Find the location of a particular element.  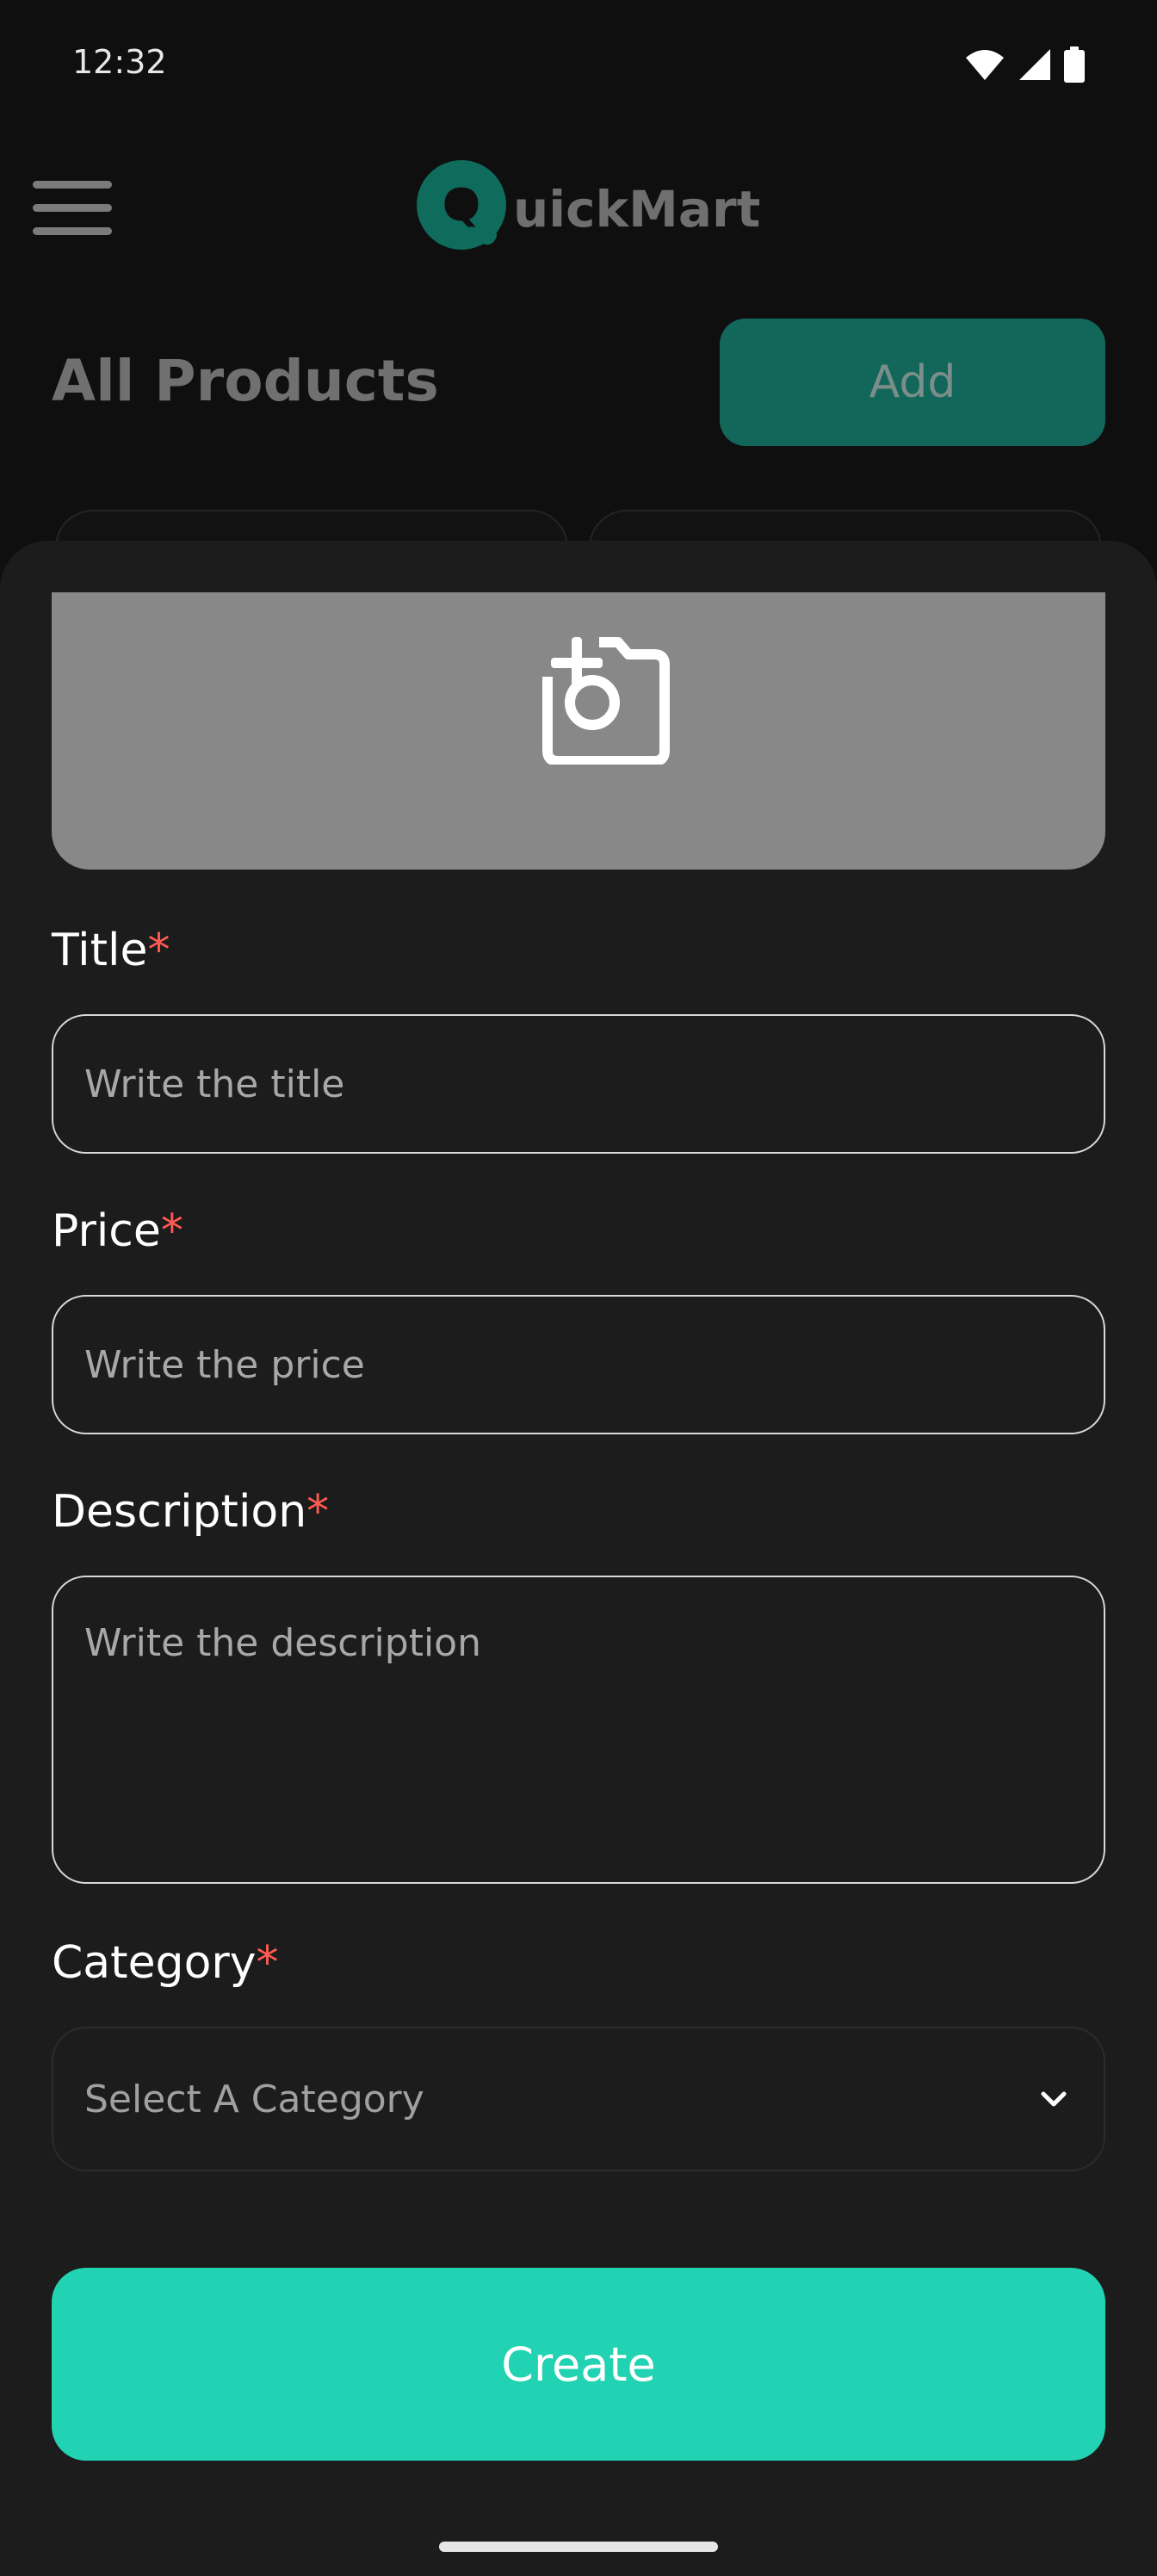

logo-initial: Q is located at coordinates (461, 206).